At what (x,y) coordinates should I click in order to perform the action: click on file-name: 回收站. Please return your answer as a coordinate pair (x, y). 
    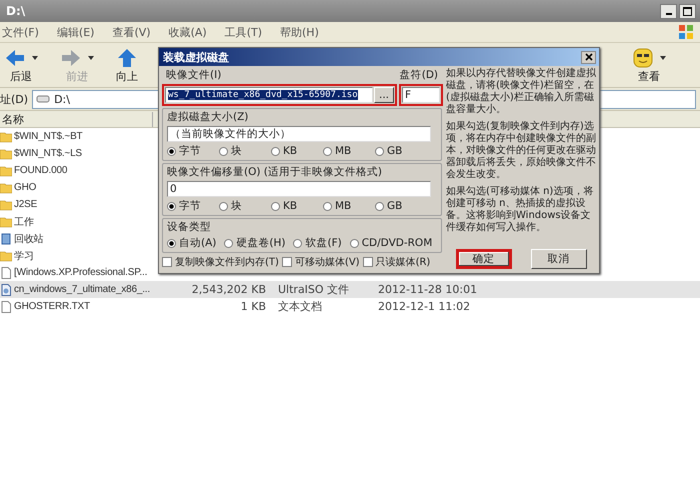
    Looking at the image, I should click on (29, 239).